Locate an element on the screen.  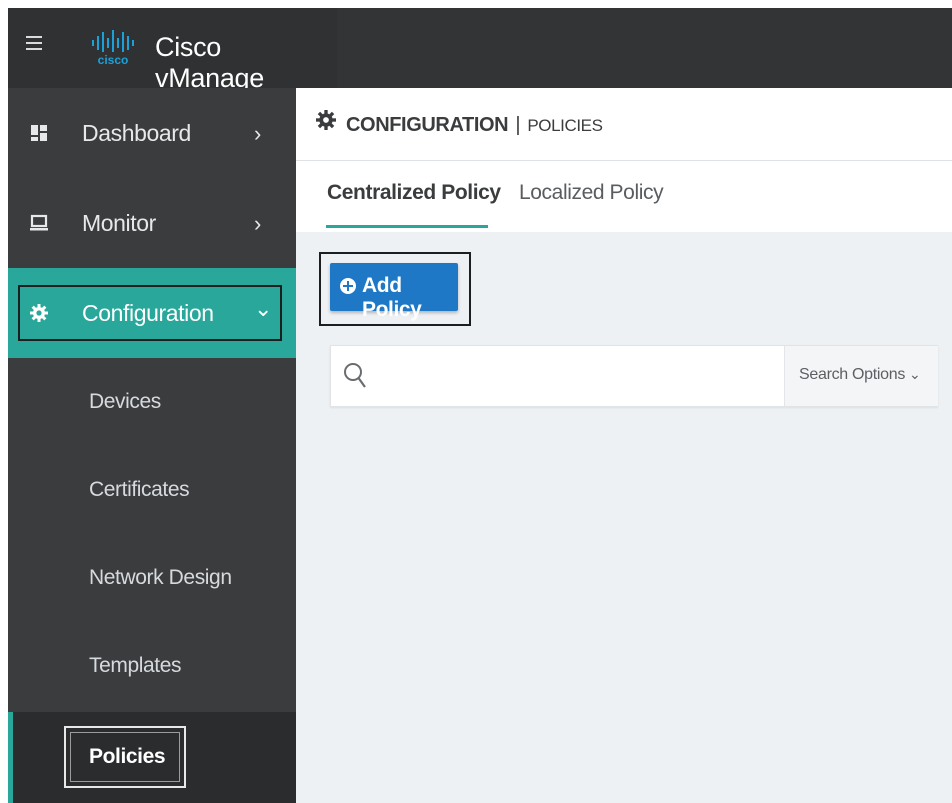
breadcrumb: CONFIGURATION | POLICIES is located at coordinates (474, 125).